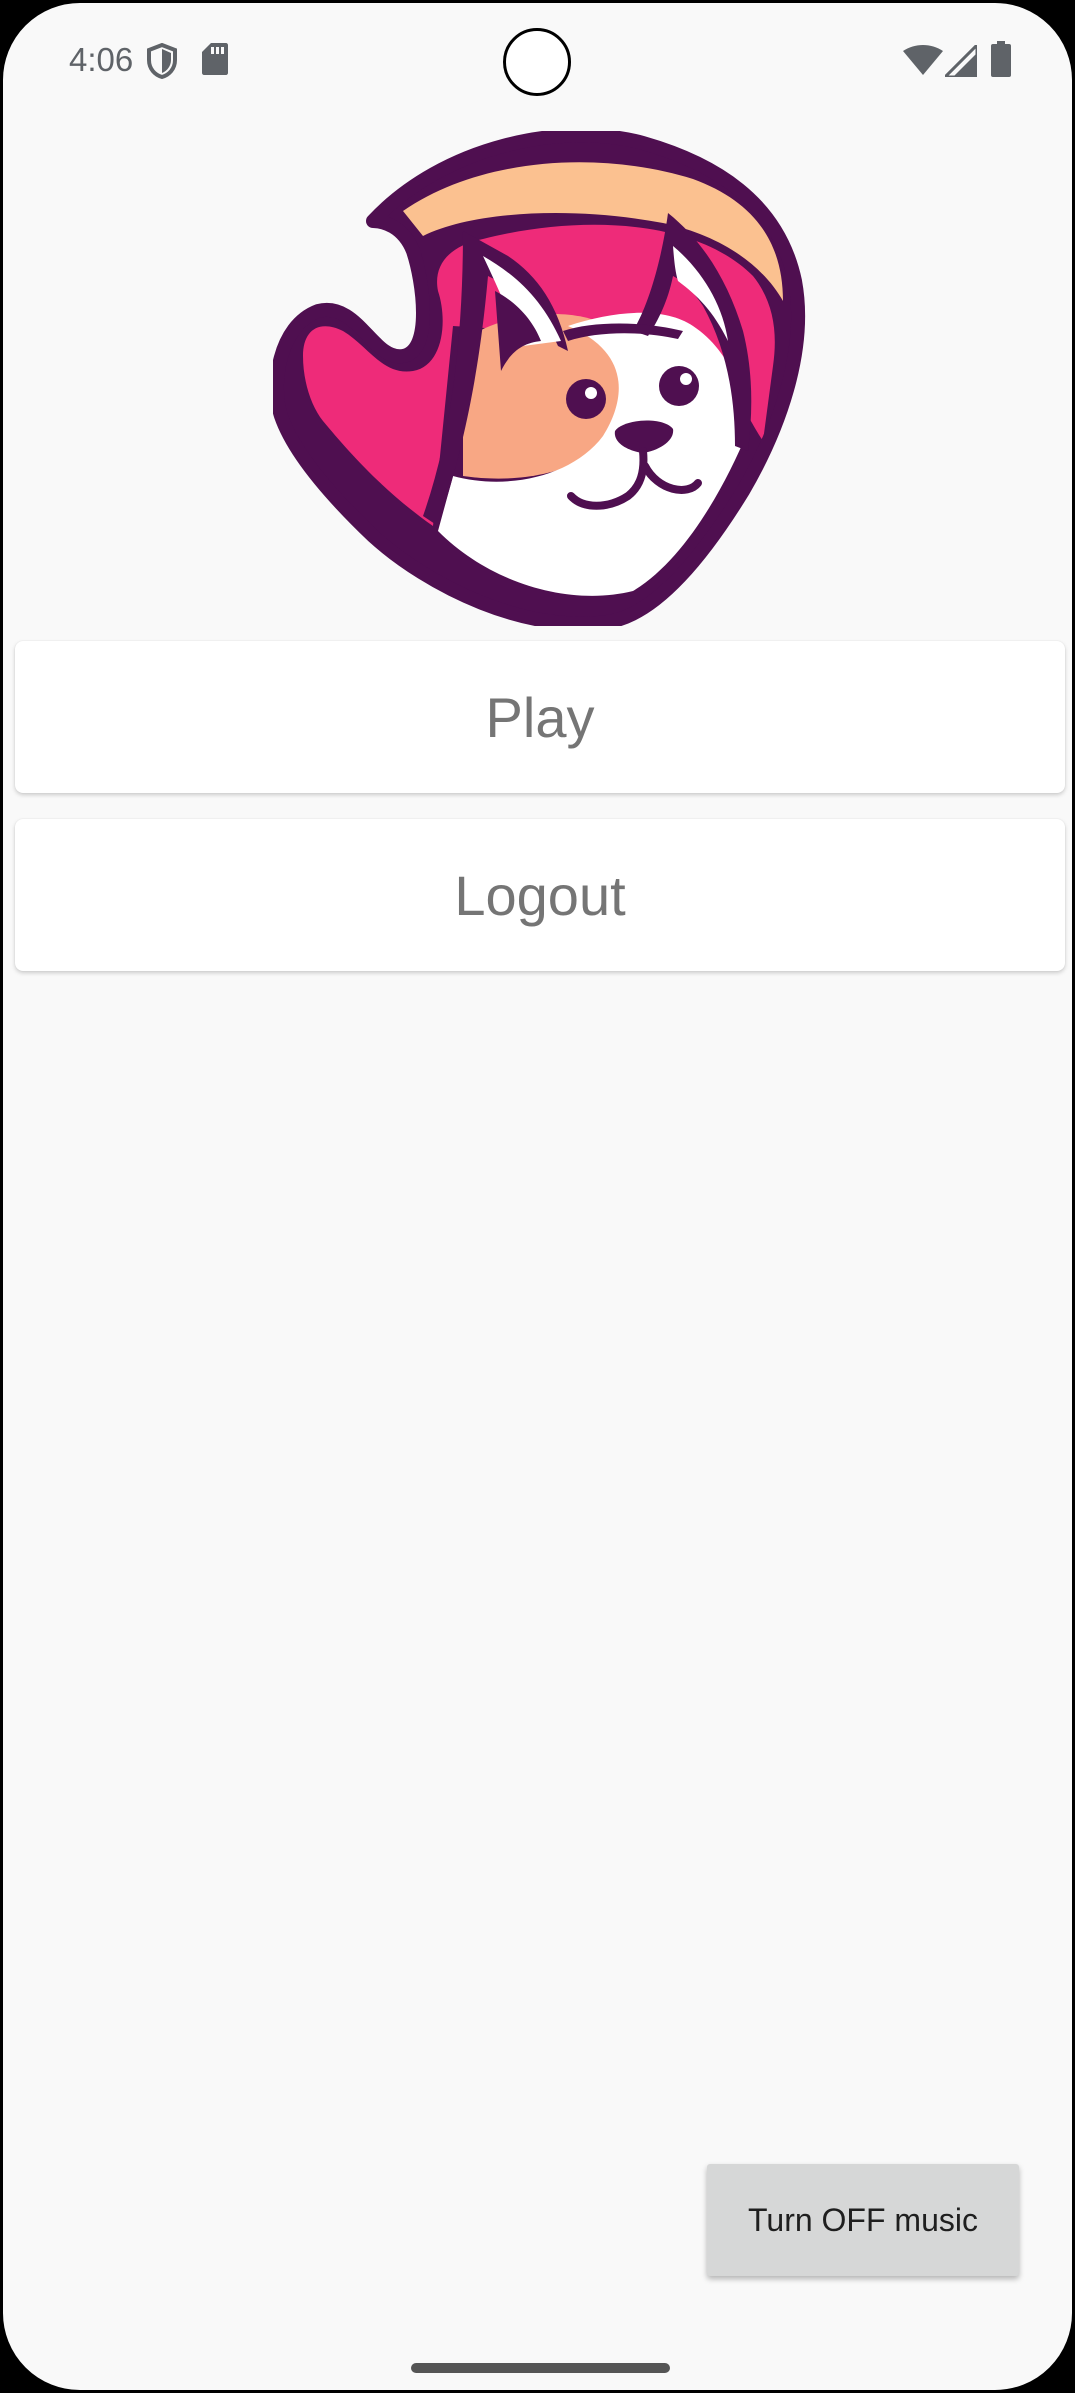  Describe the element at coordinates (537, 62) in the screenshot. I see `camera-cutout` at that location.